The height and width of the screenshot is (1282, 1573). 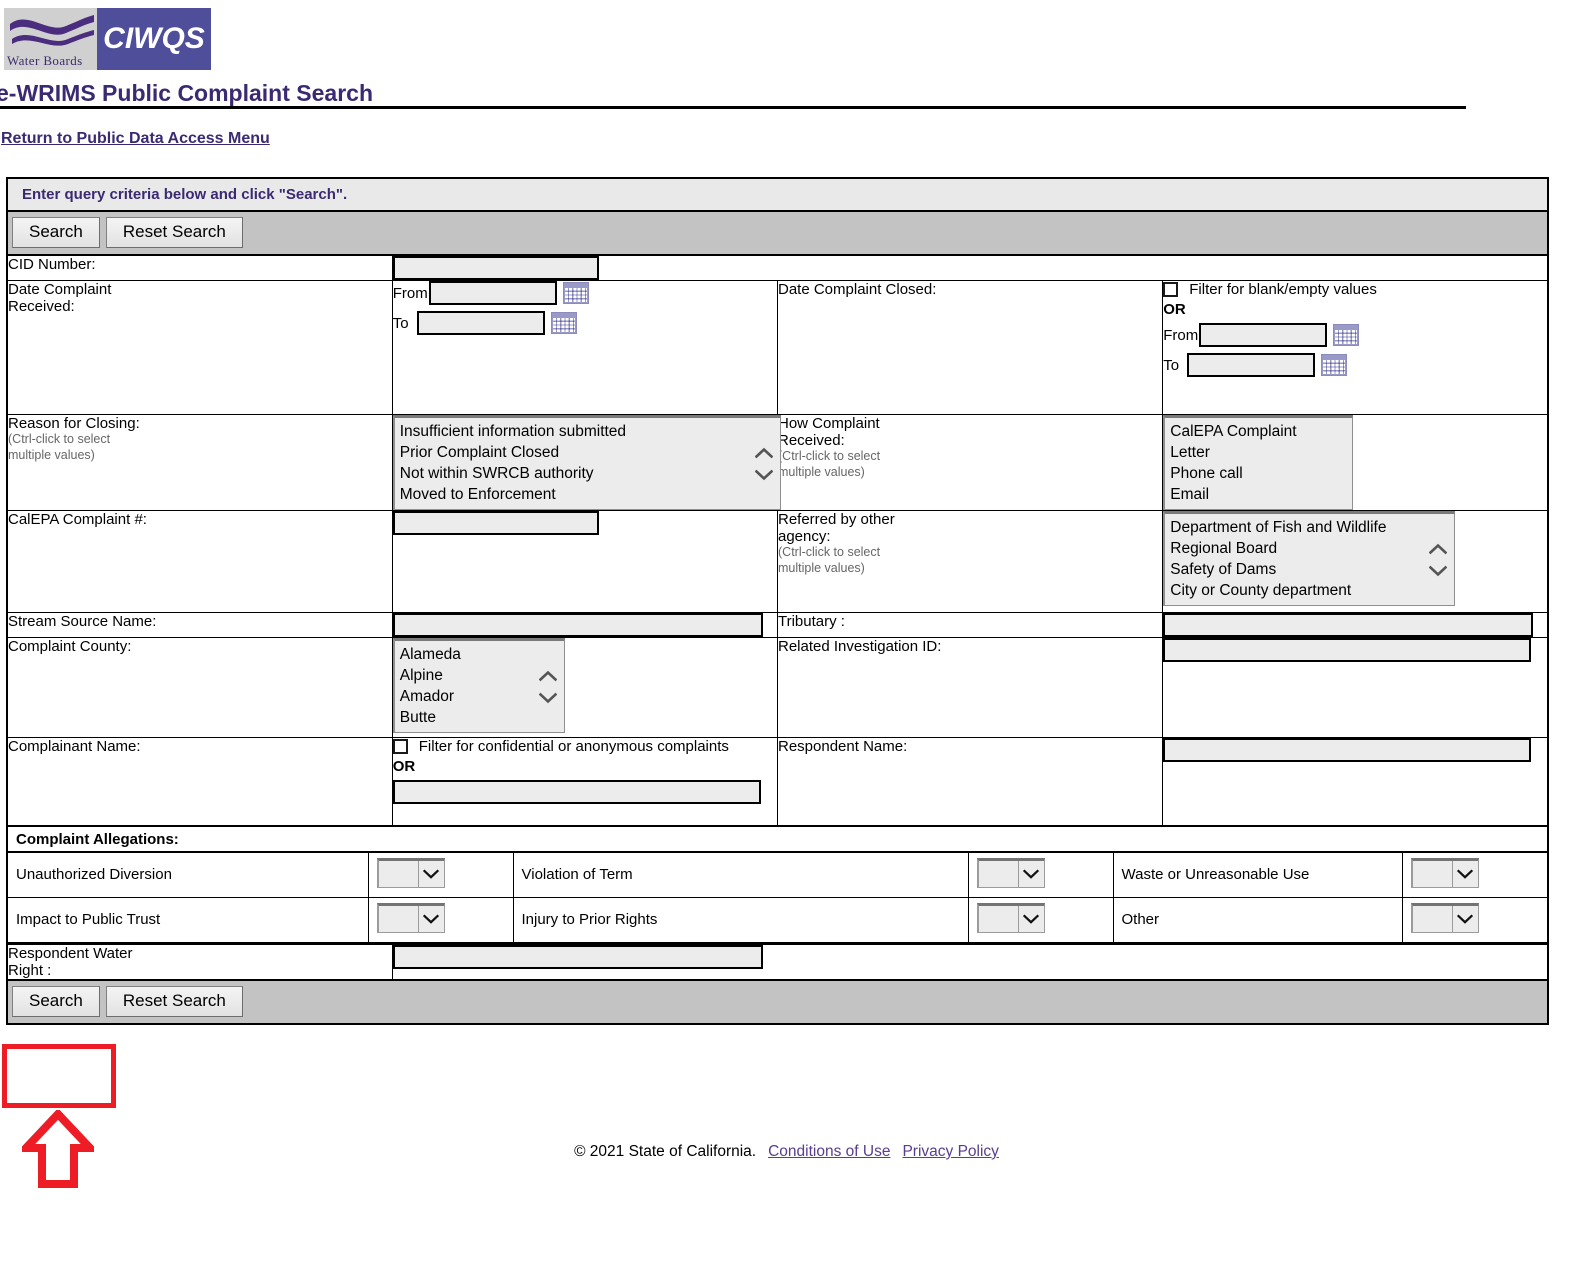 What do you see at coordinates (468, 654) in the screenshot?
I see `listbox-option: Alameda` at bounding box center [468, 654].